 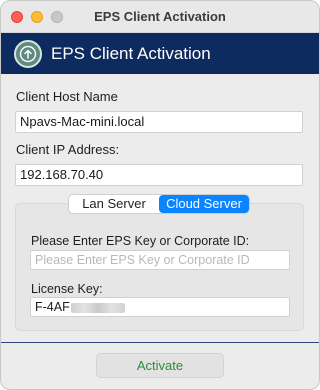 What do you see at coordinates (131, 53) in the screenshot?
I see `banner-title: EPS Client Activation` at bounding box center [131, 53].